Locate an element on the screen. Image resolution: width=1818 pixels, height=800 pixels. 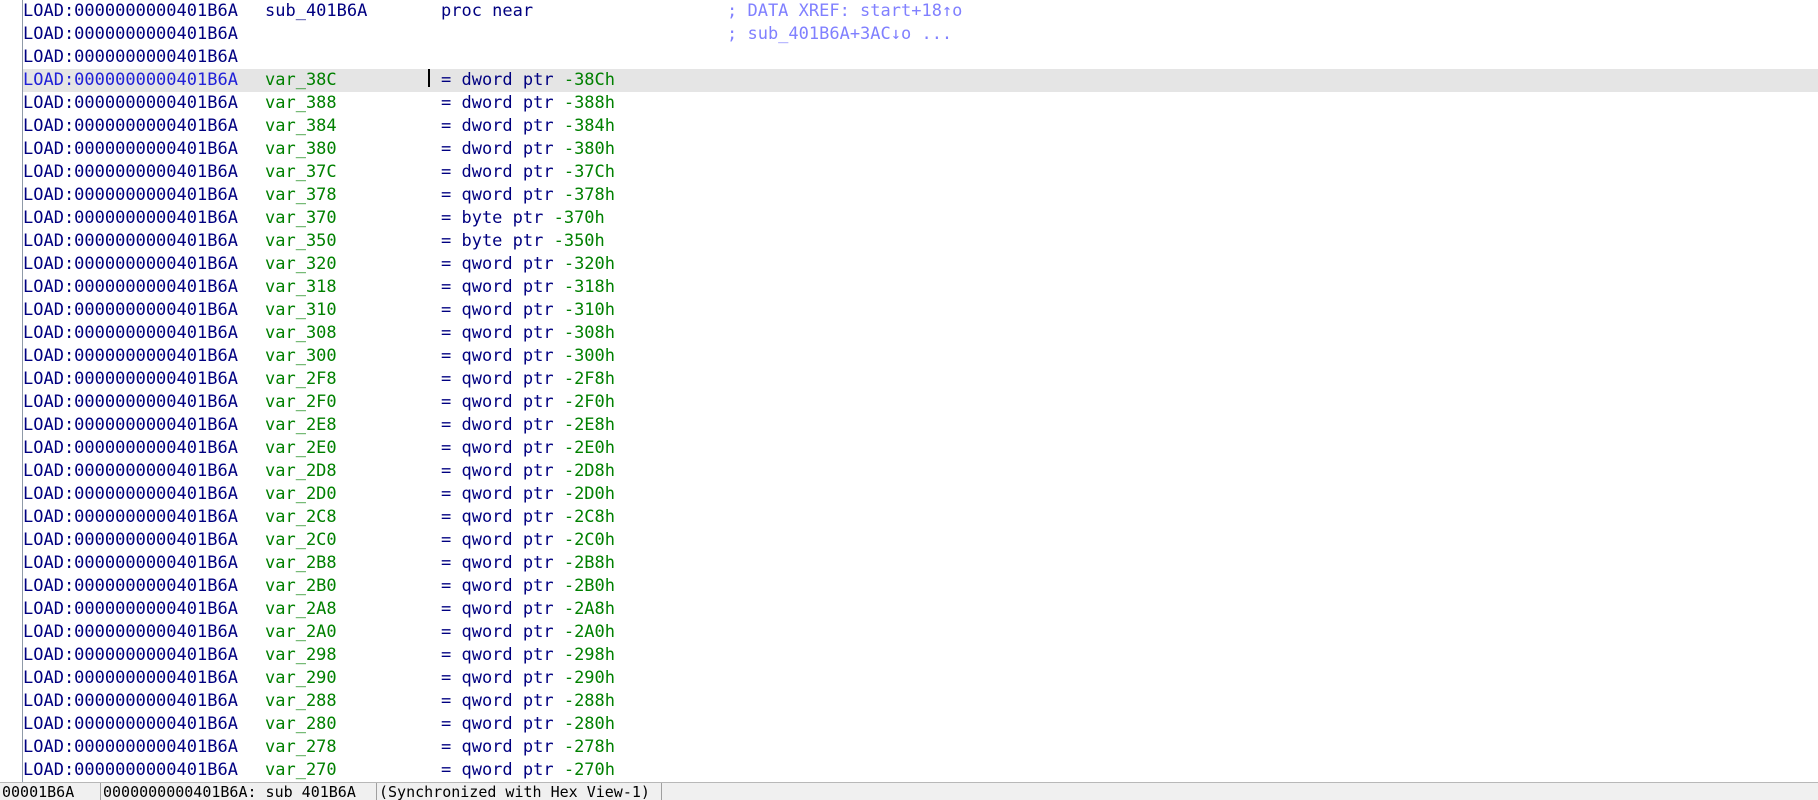
stack-var-name: var_370 is located at coordinates (301, 218).